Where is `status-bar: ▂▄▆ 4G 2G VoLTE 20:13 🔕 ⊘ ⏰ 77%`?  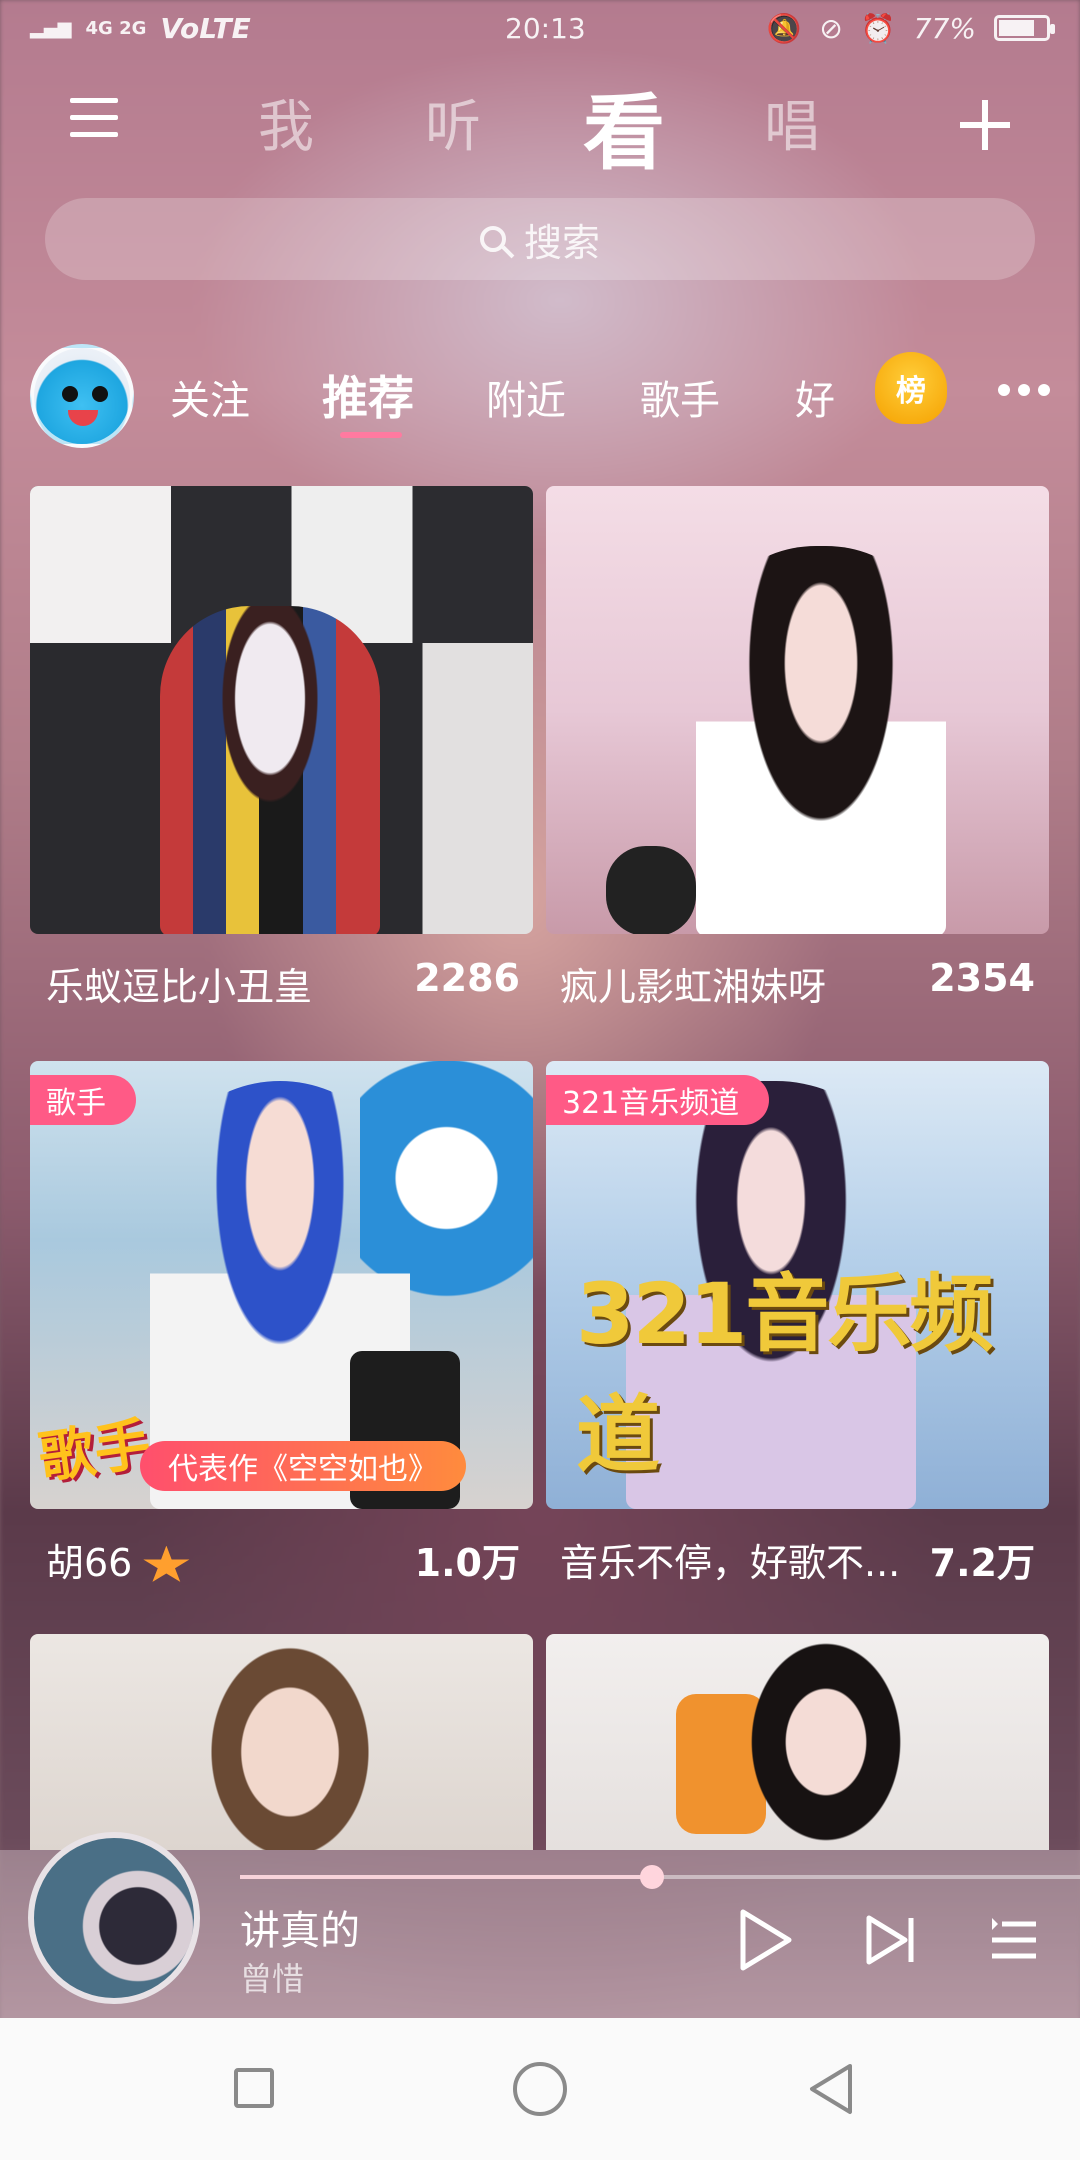
status-bar: ▂▄▆ 4G 2G VoLTE 20:13 🔕 ⊘ ⏰ 77% is located at coordinates (540, 28).